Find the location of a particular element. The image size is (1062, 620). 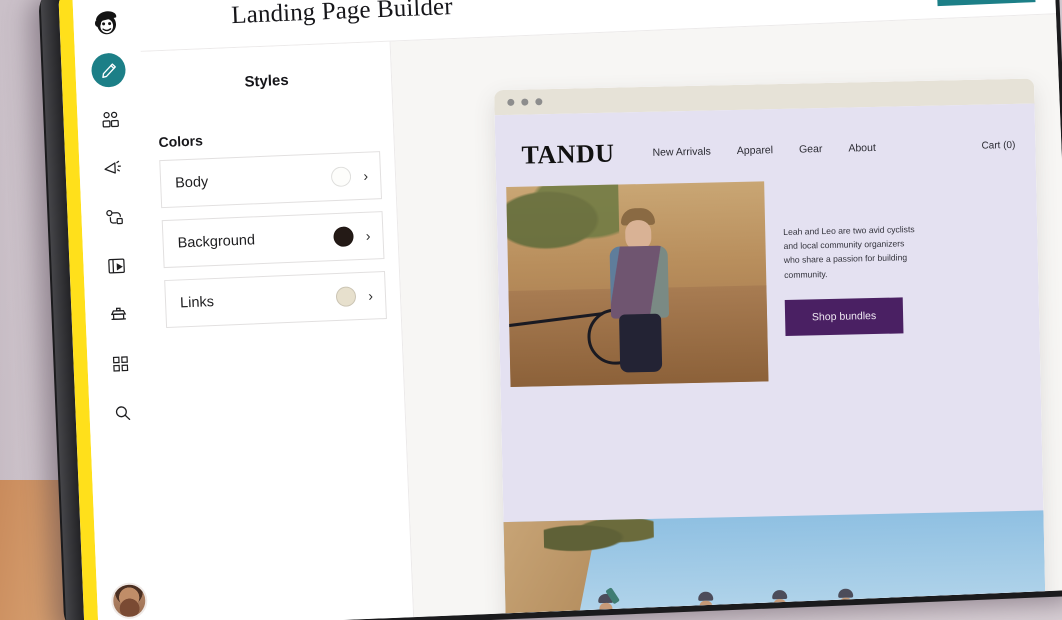

sidebar-item-content is located at coordinates (116, 265).